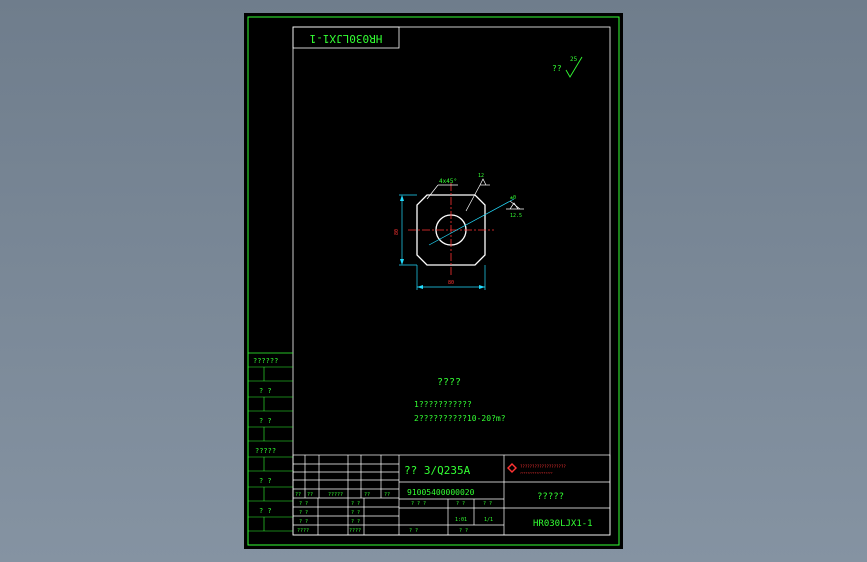 The width and height of the screenshot is (867, 562). Describe the element at coordinates (265, 481) in the screenshot. I see `sidebar-label-5: ? ?` at that location.